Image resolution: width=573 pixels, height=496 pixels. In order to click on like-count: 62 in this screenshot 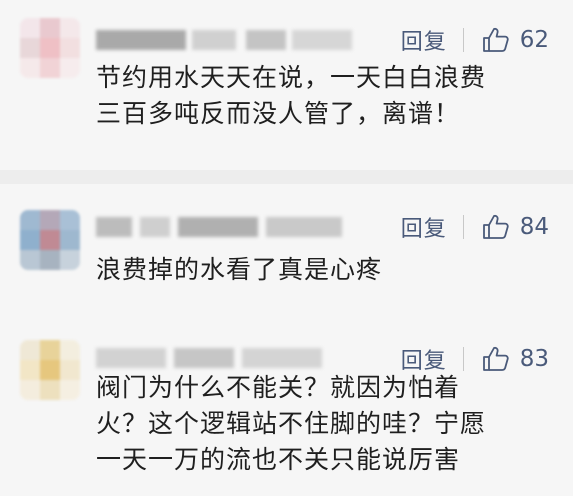, I will do `click(534, 40)`.